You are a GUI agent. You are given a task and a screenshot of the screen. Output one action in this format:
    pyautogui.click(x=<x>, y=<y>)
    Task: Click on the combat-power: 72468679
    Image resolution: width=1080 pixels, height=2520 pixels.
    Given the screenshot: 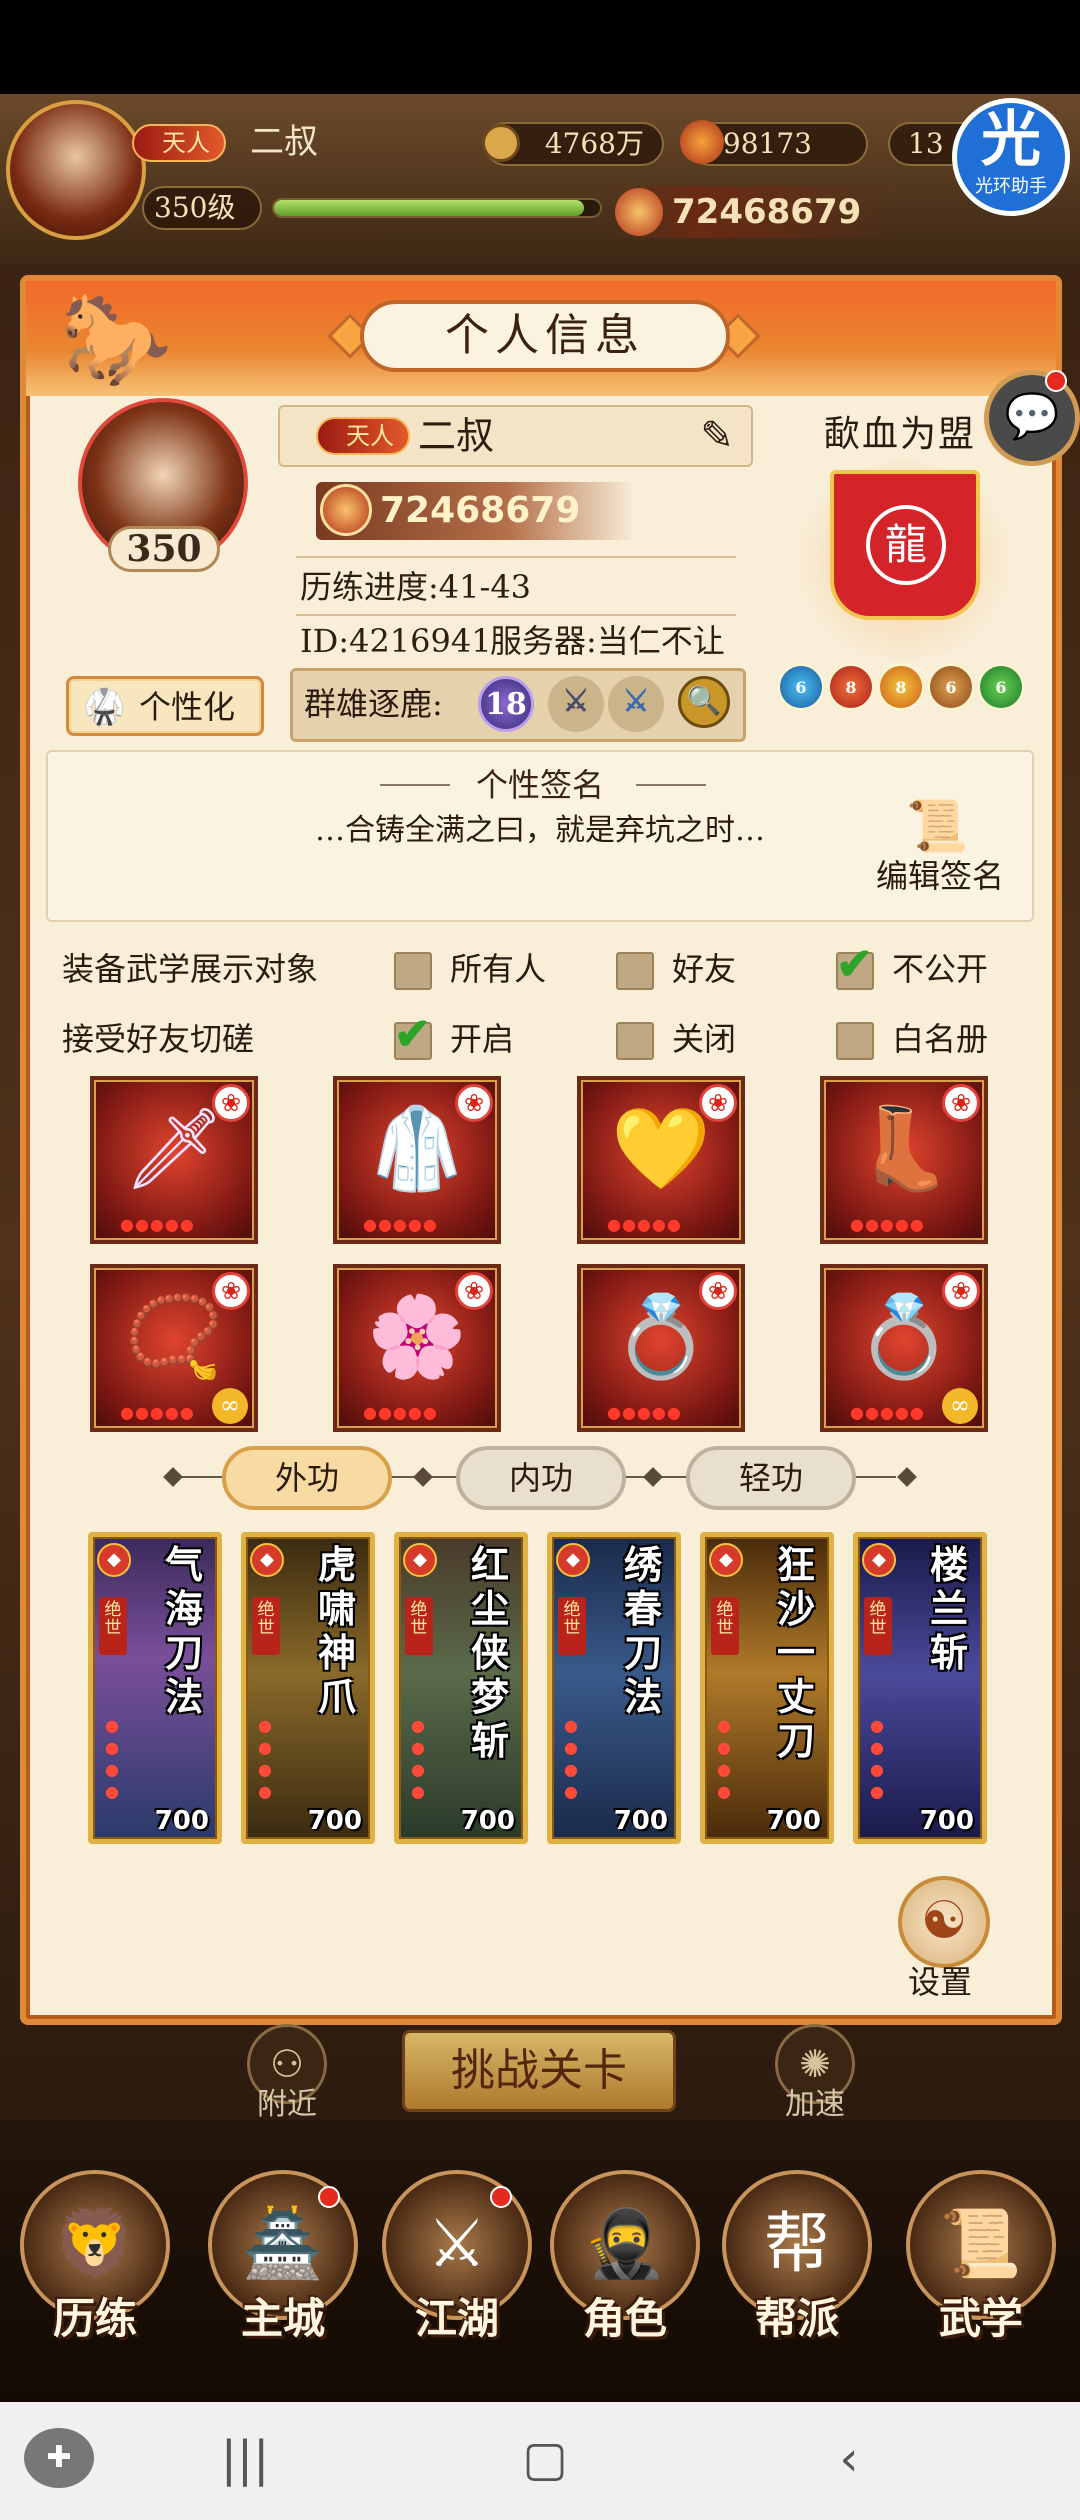 What is the action you would take?
    pyautogui.click(x=480, y=510)
    